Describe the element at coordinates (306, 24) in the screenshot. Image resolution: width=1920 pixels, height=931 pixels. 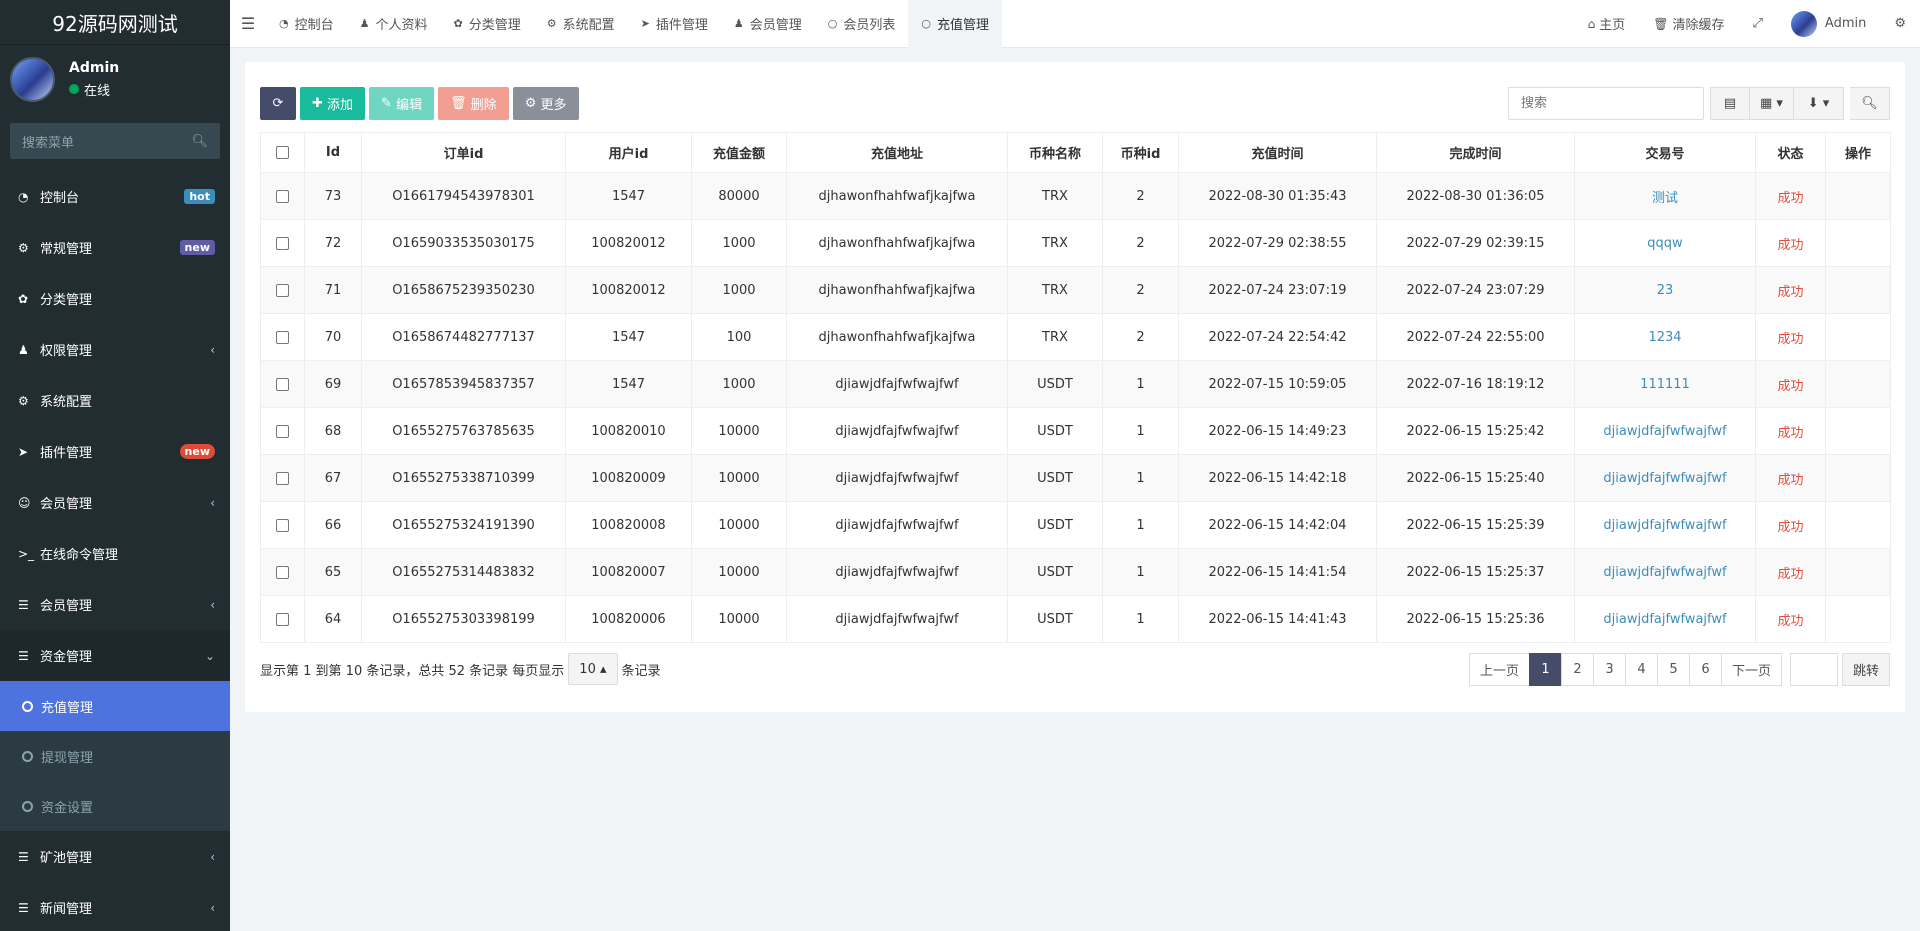
I see `tab-dashboard: ◔ 控制台` at that location.